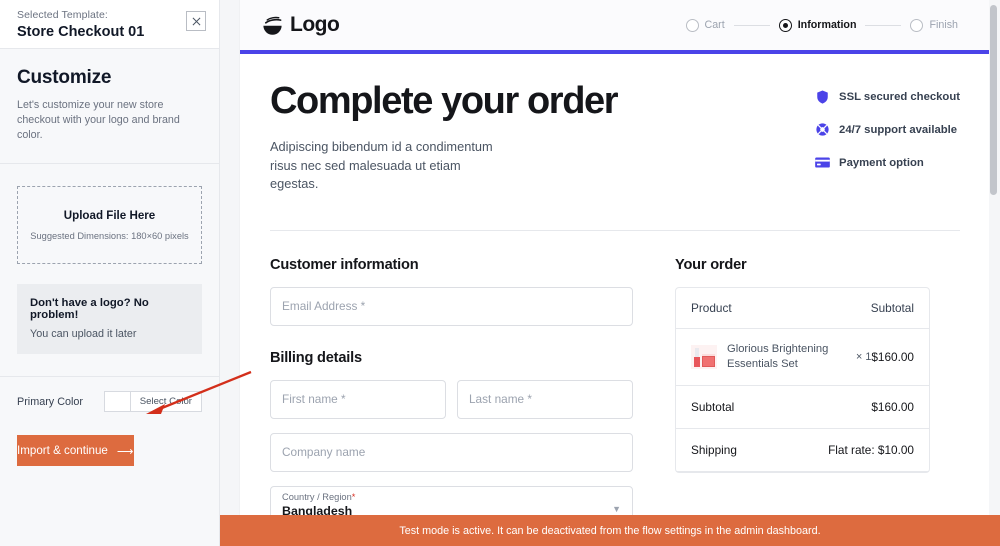  What do you see at coordinates (714, 449) in the screenshot?
I see `shipping-label: Shipping` at bounding box center [714, 449].